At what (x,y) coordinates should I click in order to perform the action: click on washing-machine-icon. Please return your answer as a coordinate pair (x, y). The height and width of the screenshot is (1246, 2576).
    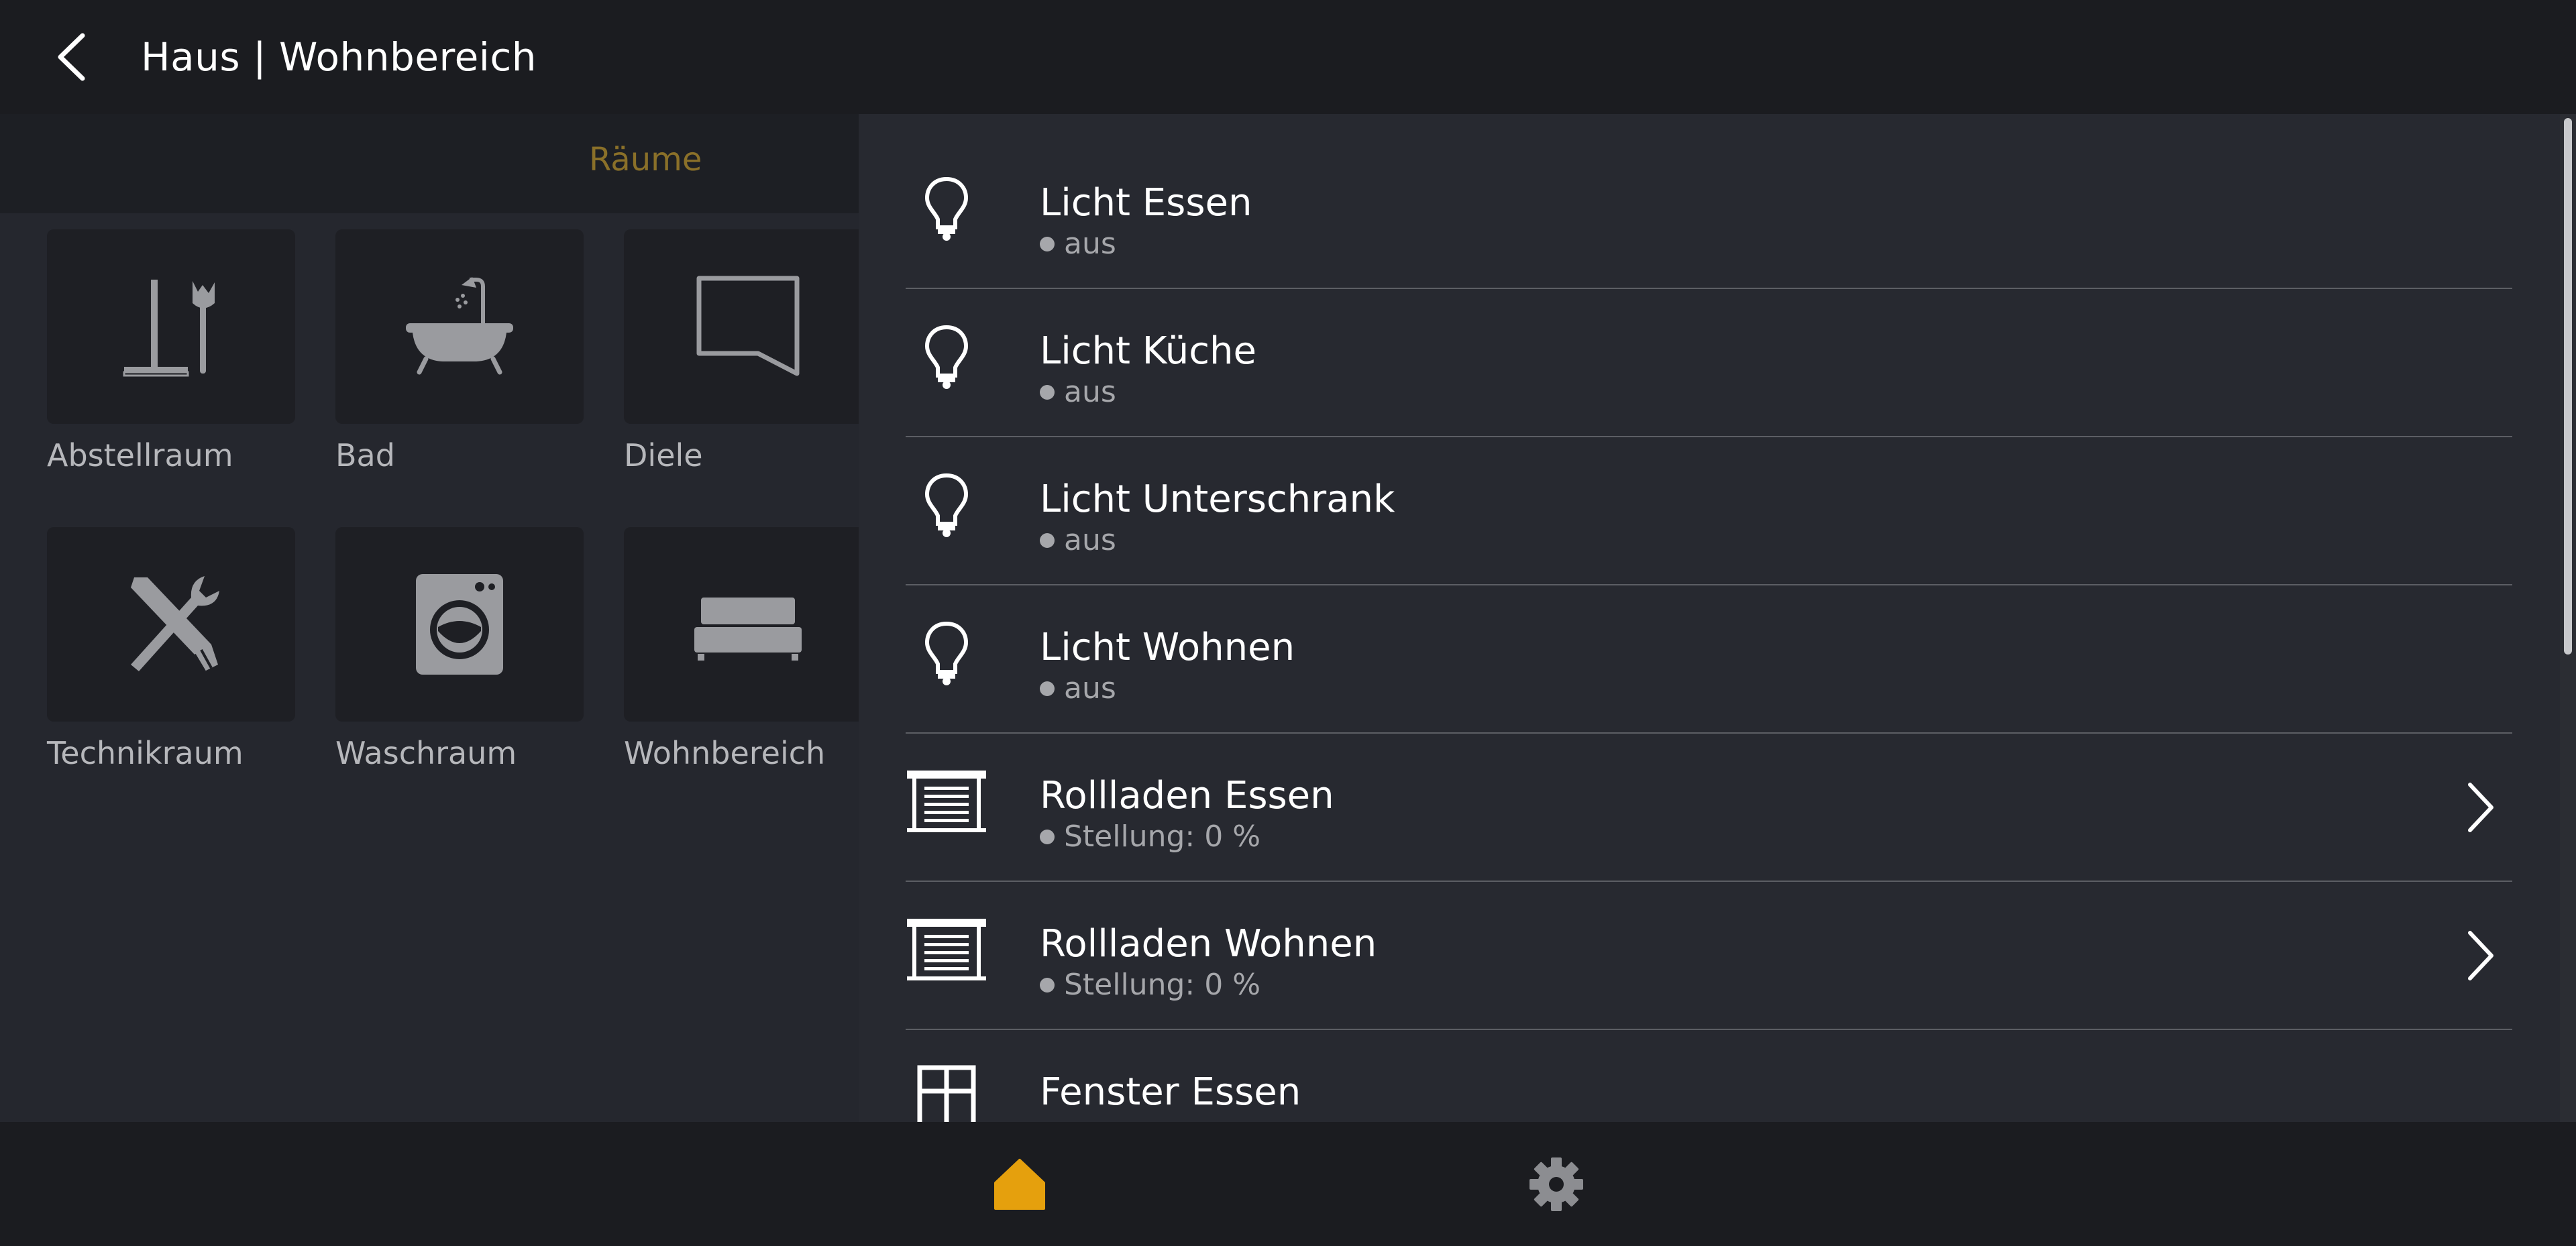
    Looking at the image, I should click on (459, 624).